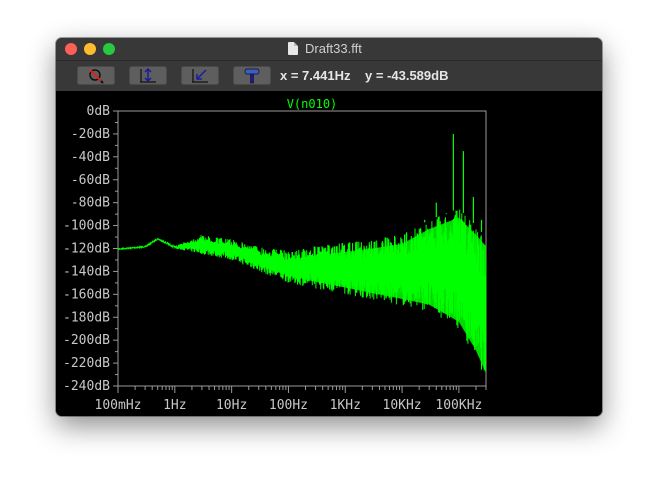 The width and height of the screenshot is (658, 491). Describe the element at coordinates (312, 104) in the screenshot. I see `trace-label: V(n010)` at that location.